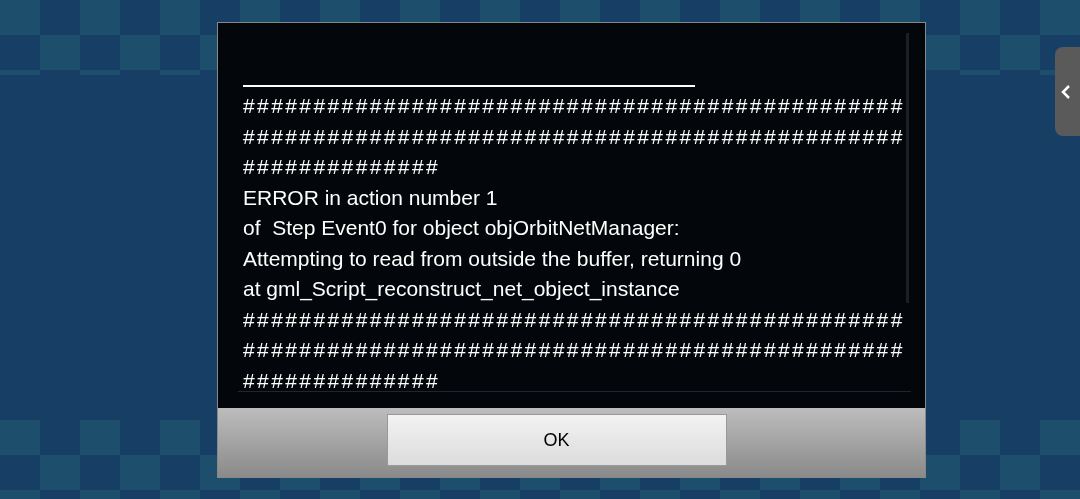 Image resolution: width=1080 pixels, height=499 pixels. I want to click on side-panel-tab, so click(1067, 91).